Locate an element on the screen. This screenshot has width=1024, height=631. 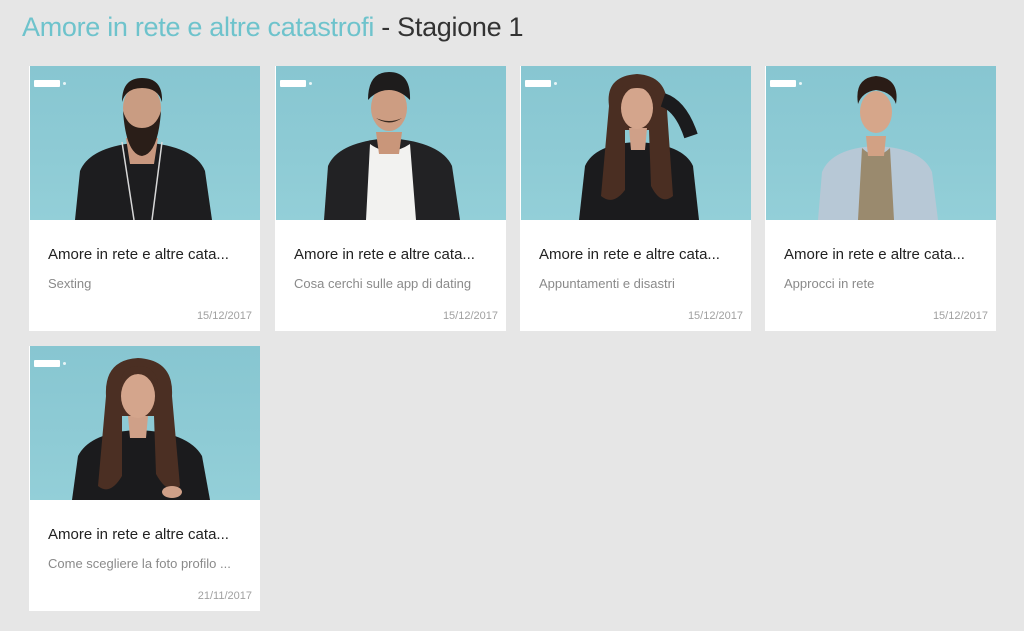
bearded-man-figure is located at coordinates (143, 149).